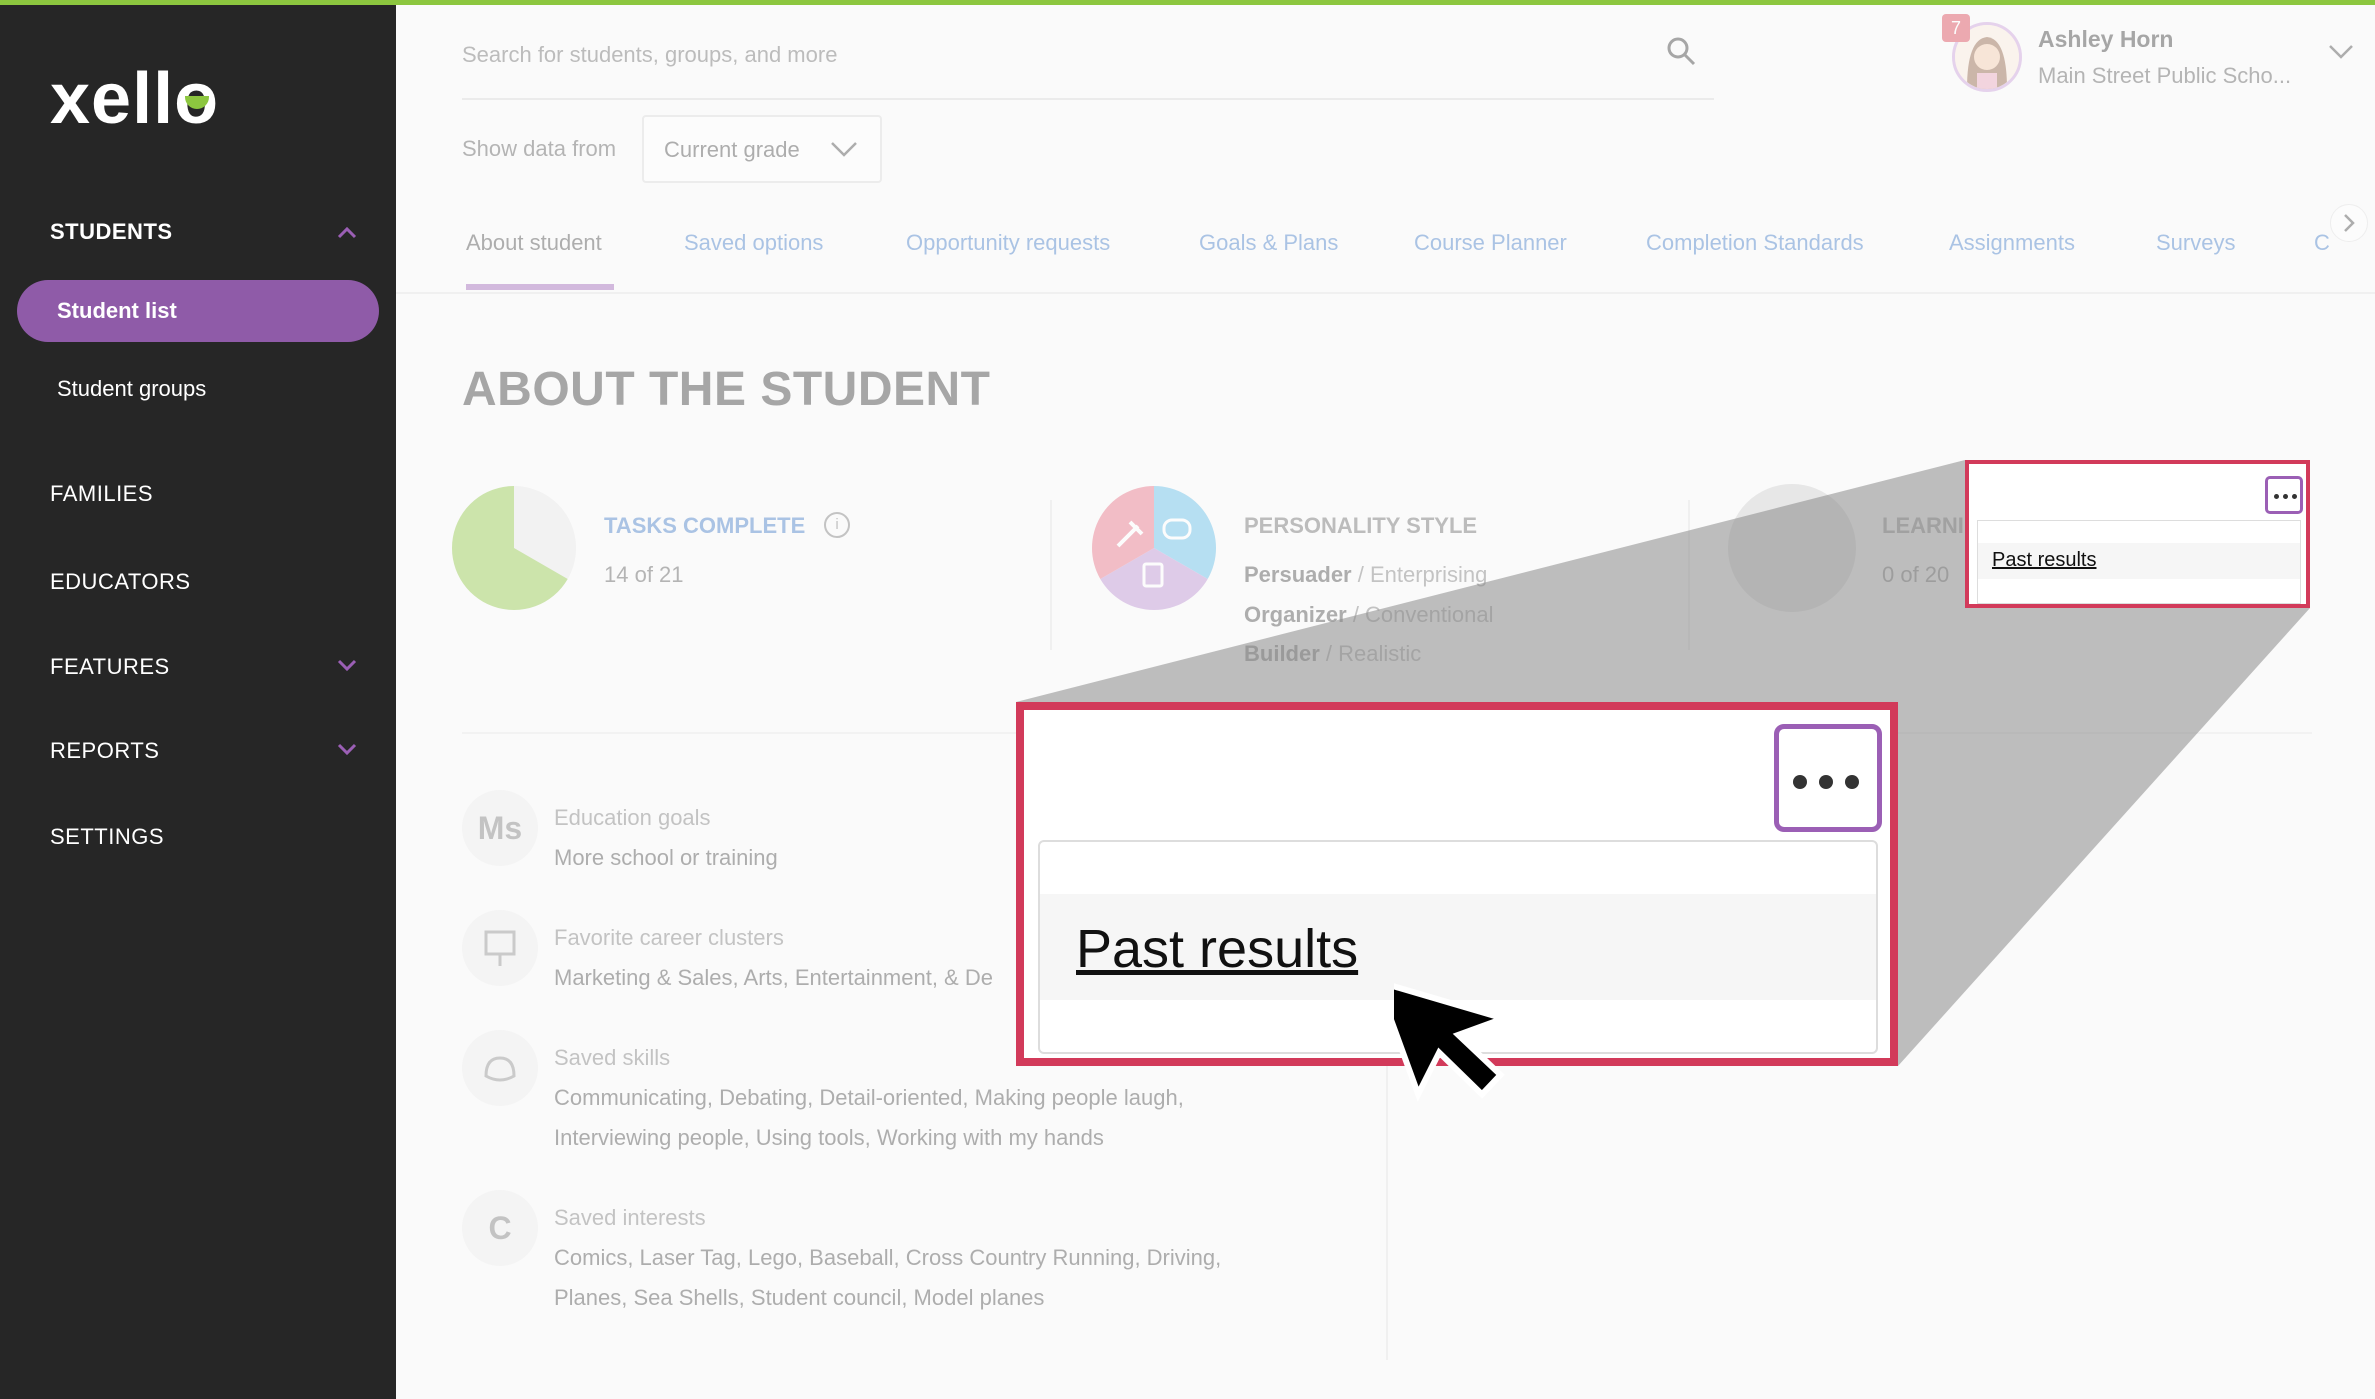 The width and height of the screenshot is (2375, 1399). I want to click on personality-style-label: PERSONALITY STYLE, so click(1360, 526).